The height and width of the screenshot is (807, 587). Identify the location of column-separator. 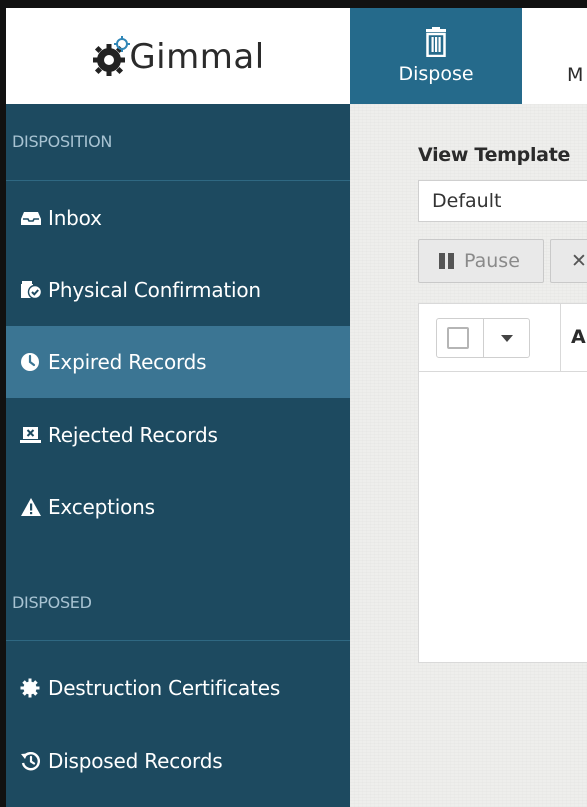
(560, 338).